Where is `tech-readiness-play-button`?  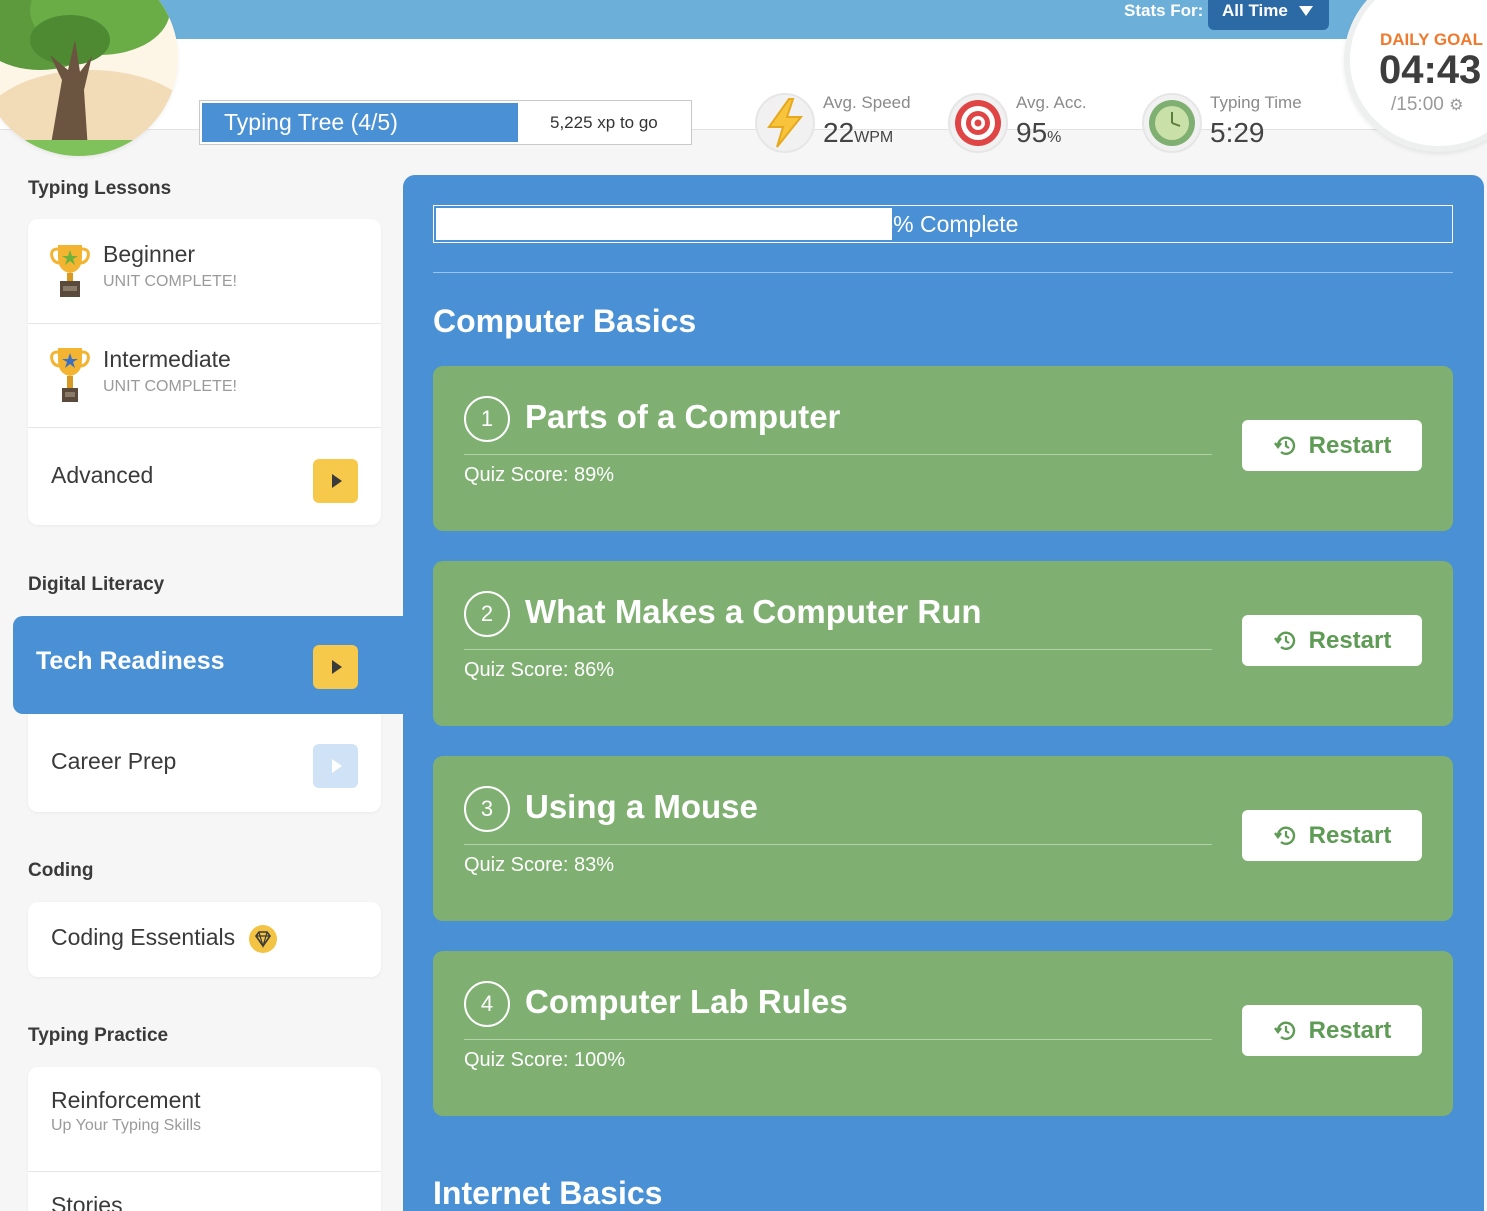 tech-readiness-play-button is located at coordinates (335, 667).